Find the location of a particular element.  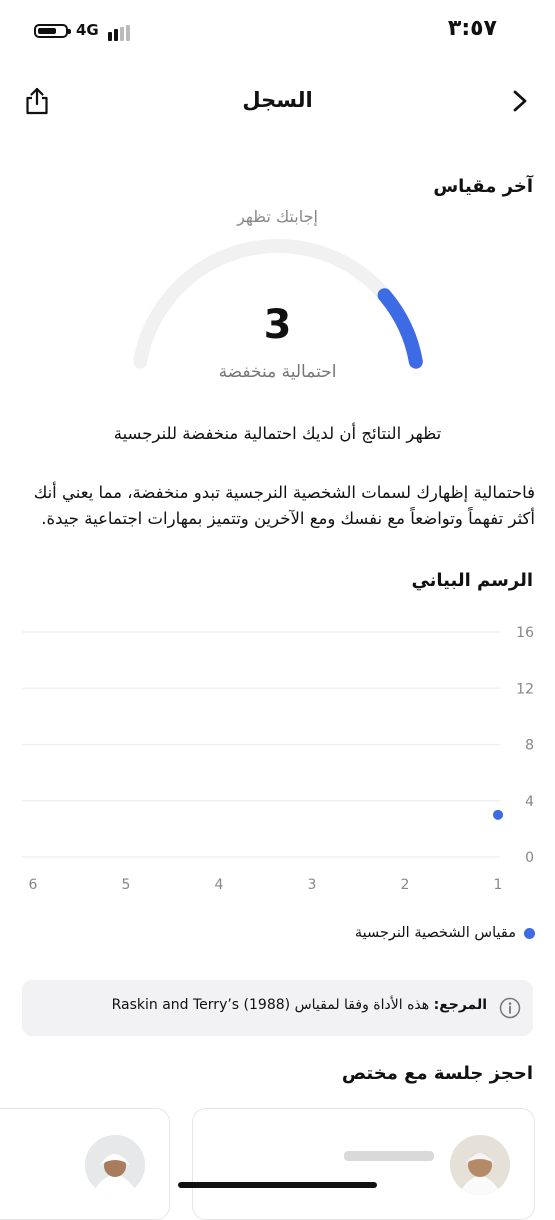

specialist-name-placeholder is located at coordinates (389, 1156).